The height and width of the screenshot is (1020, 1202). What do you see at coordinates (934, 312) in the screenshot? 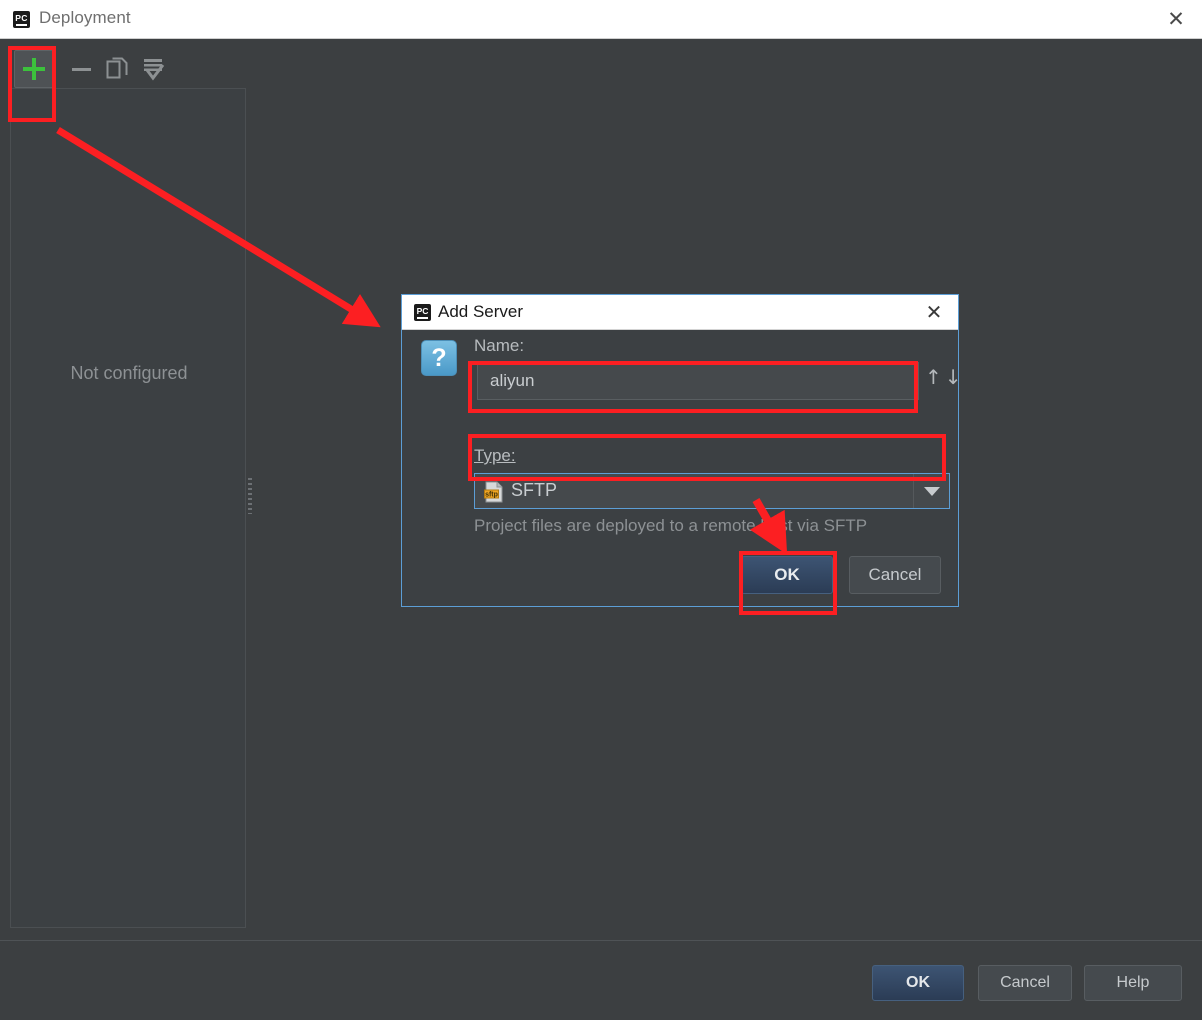
I see `dialog-close-icon: ✕` at bounding box center [934, 312].